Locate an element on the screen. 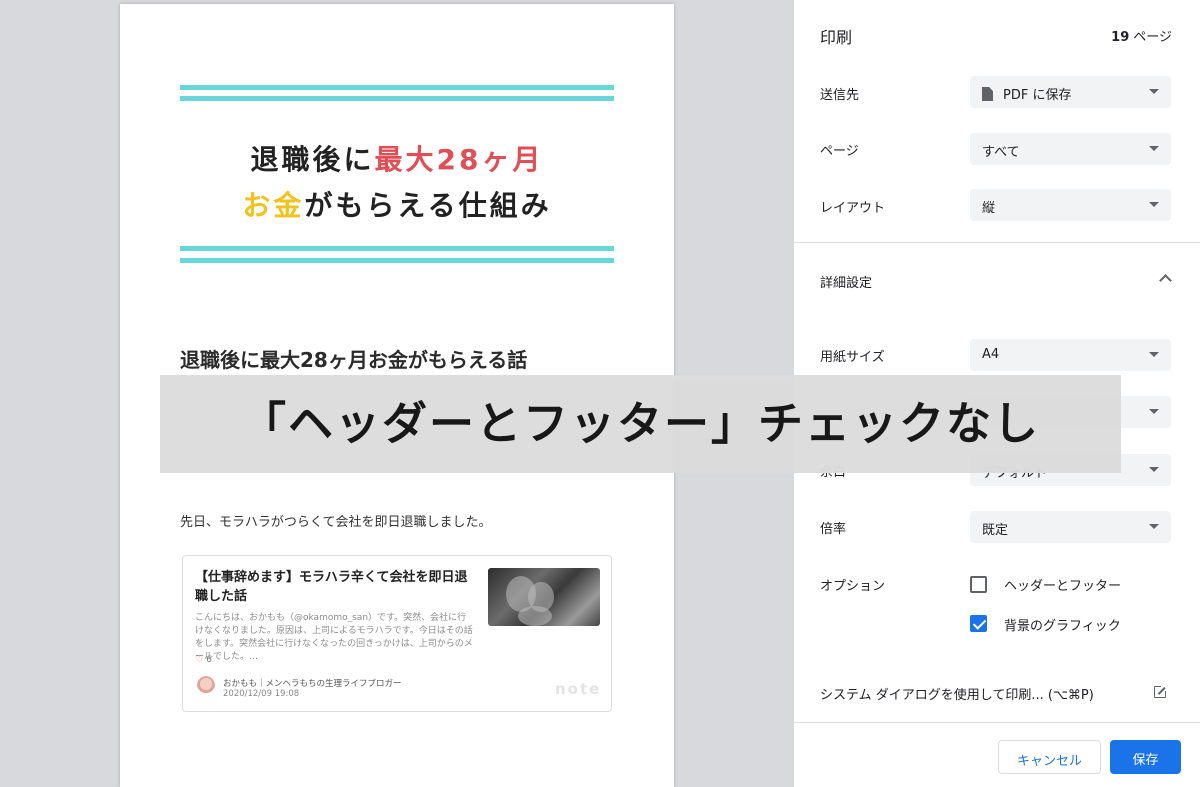 This screenshot has width=1200, height=787. pages-value: すべて is located at coordinates (1001, 152).